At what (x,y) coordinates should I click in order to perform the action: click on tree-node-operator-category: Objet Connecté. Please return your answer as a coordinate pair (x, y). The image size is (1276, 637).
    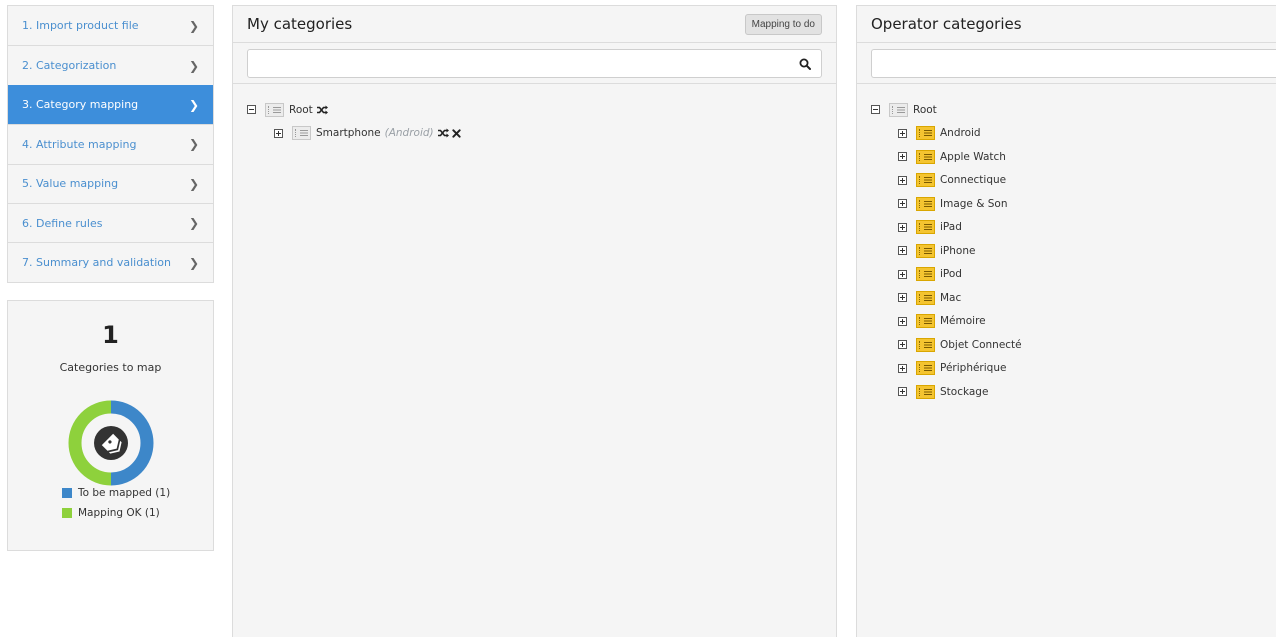
    Looking at the image, I should click on (1073, 345).